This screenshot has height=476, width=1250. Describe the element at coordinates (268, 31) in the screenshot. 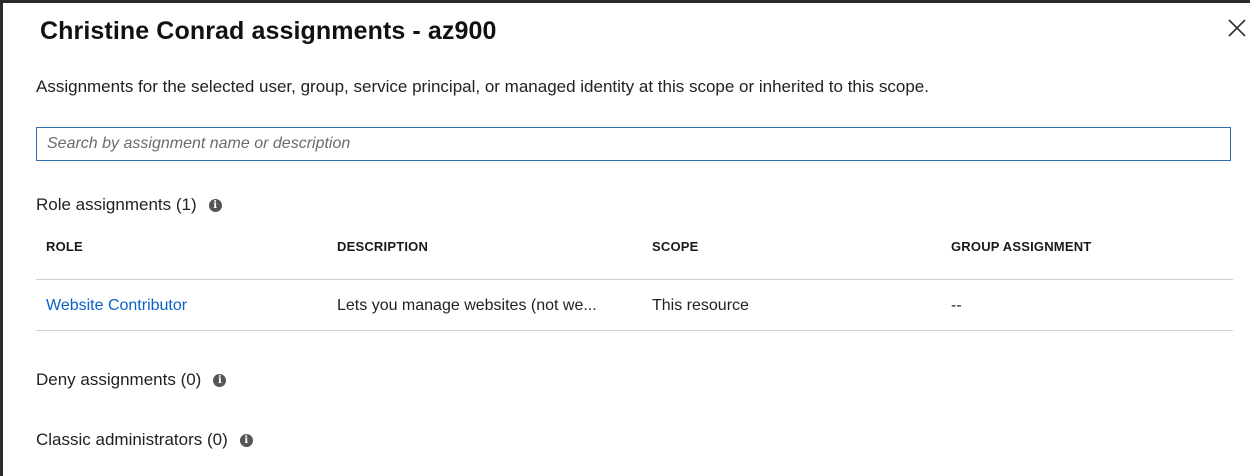

I see `panel-title: Christine Conrad assignments - az900` at that location.